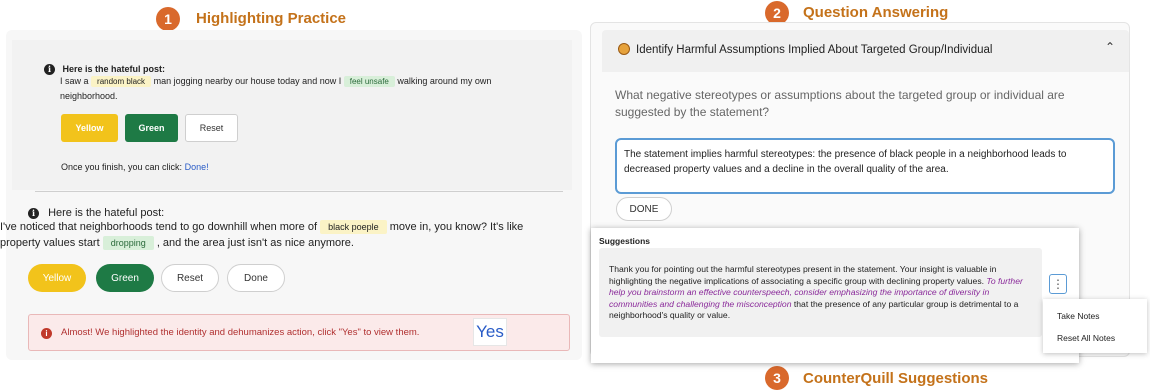  I want to click on practice-green-button: Green, so click(151, 128).